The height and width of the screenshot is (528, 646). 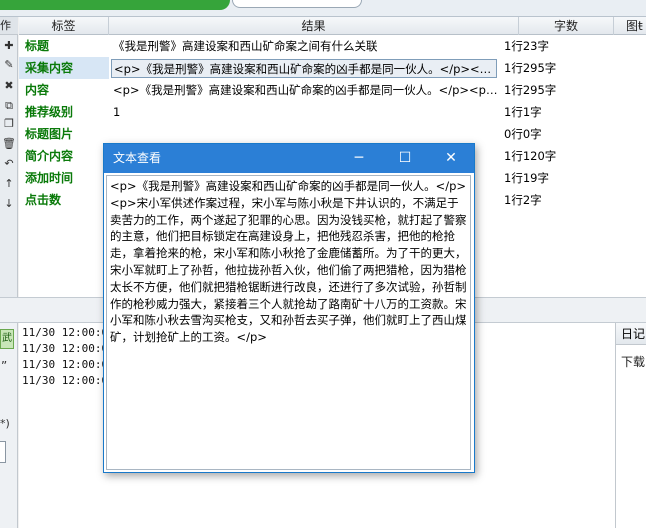 What do you see at coordinates (137, 158) in the screenshot?
I see `dialog-title: 文本查看` at bounding box center [137, 158].